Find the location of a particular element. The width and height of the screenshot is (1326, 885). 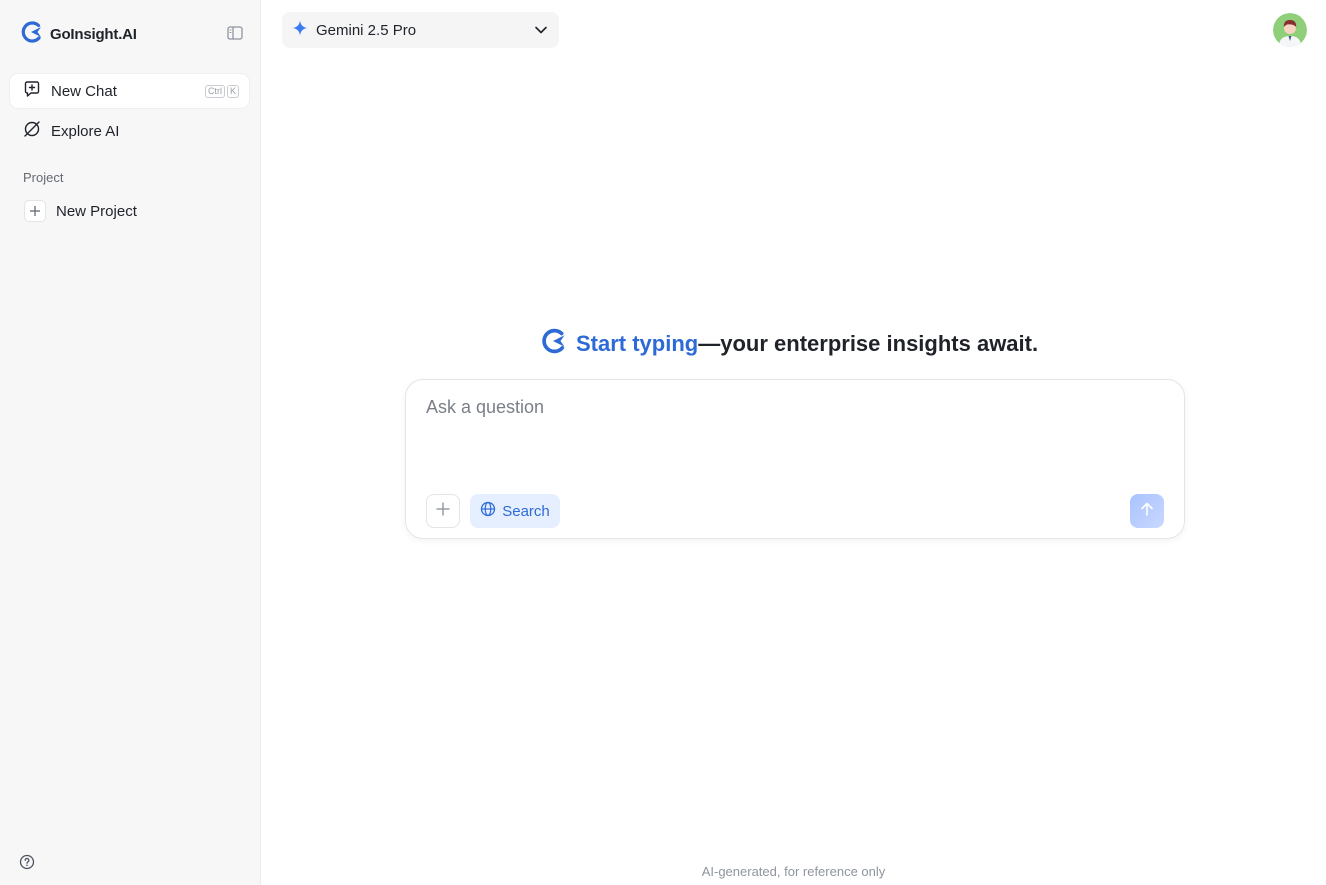

new-chat-icon is located at coordinates (32, 91).